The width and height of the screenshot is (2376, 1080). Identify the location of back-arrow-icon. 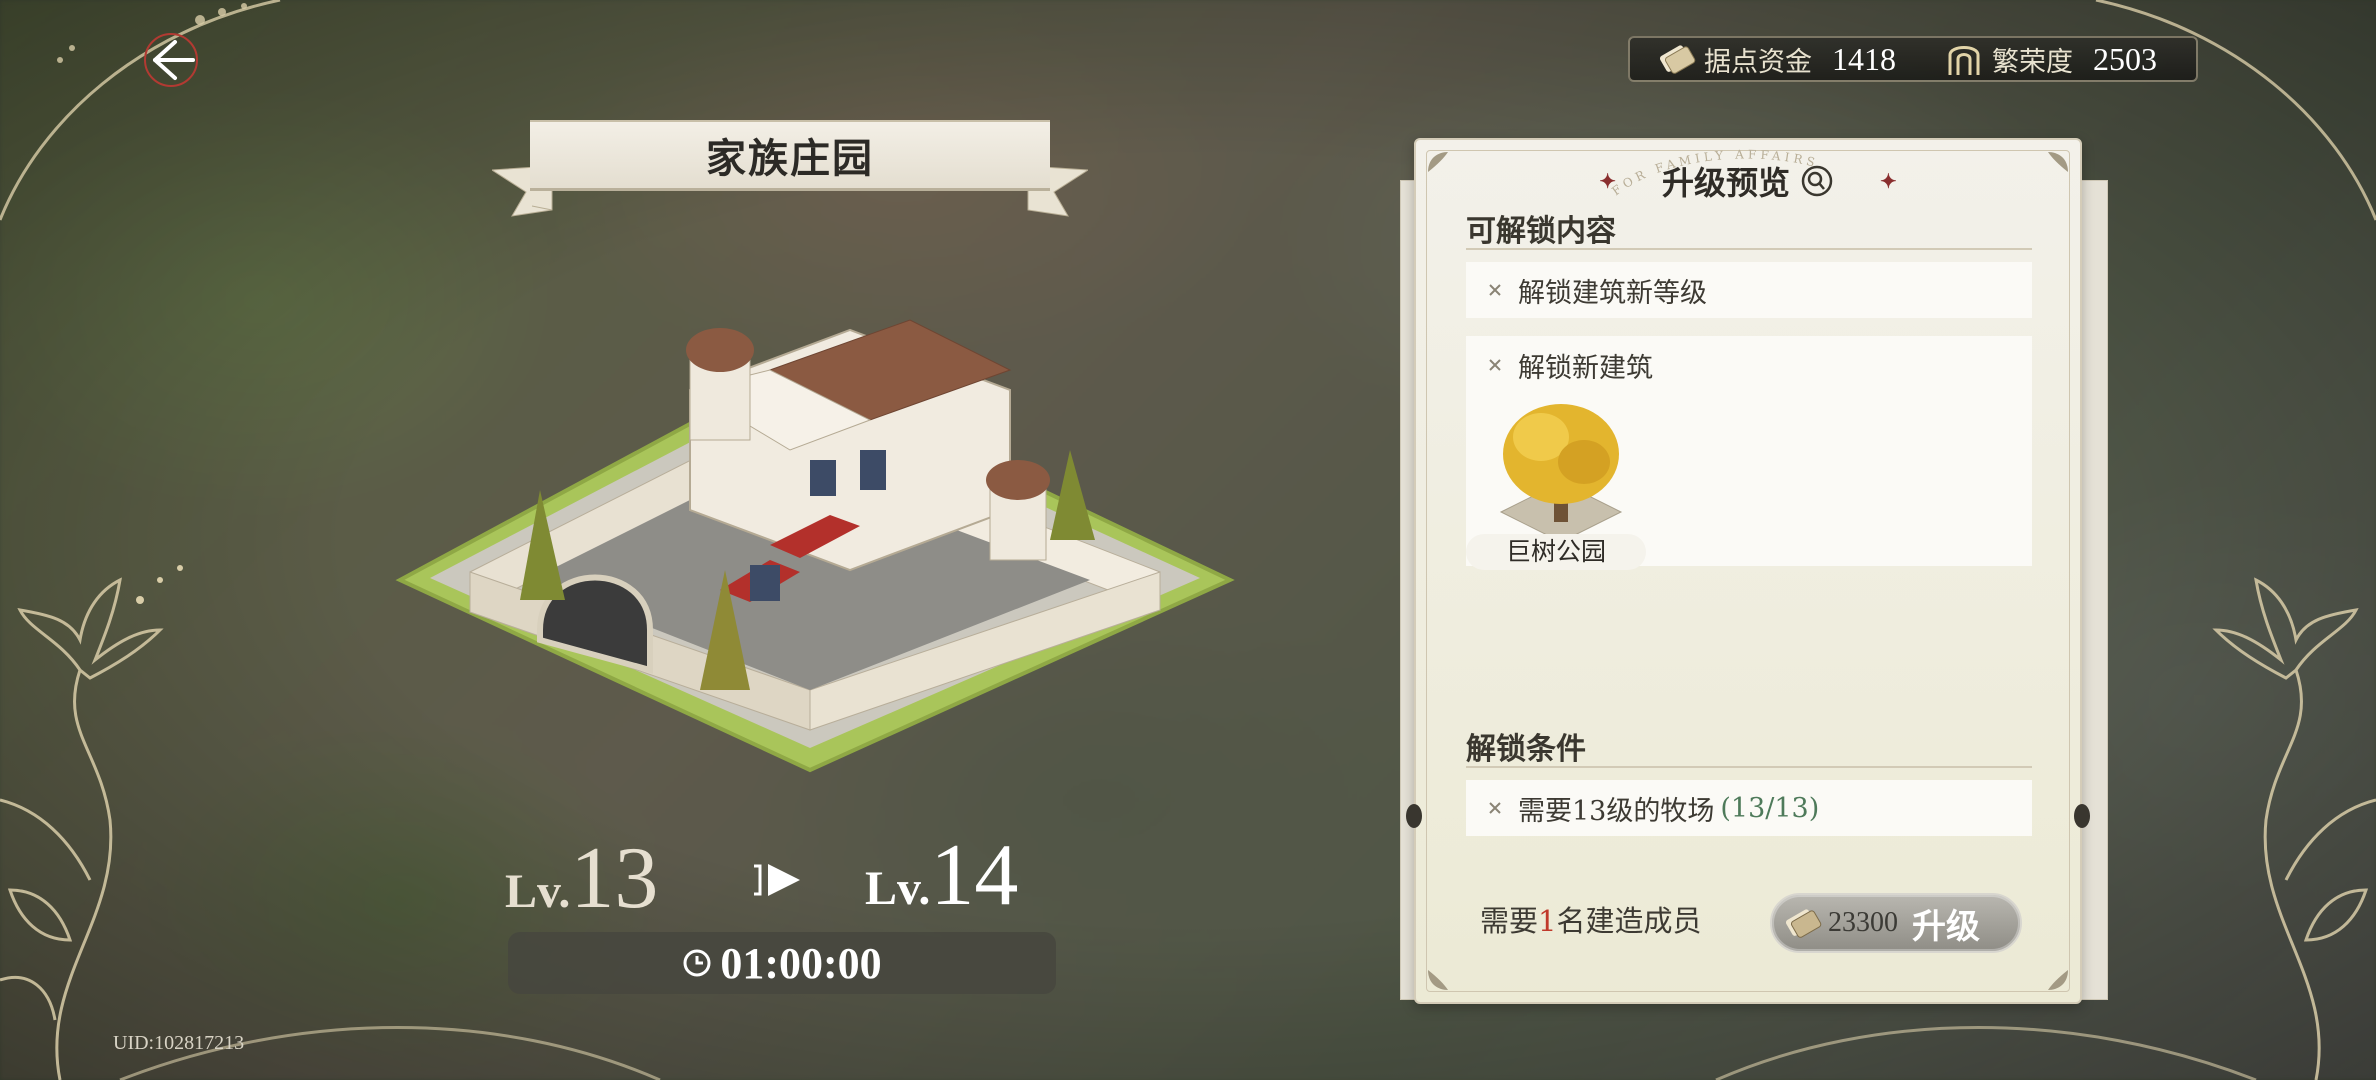
(171, 60).